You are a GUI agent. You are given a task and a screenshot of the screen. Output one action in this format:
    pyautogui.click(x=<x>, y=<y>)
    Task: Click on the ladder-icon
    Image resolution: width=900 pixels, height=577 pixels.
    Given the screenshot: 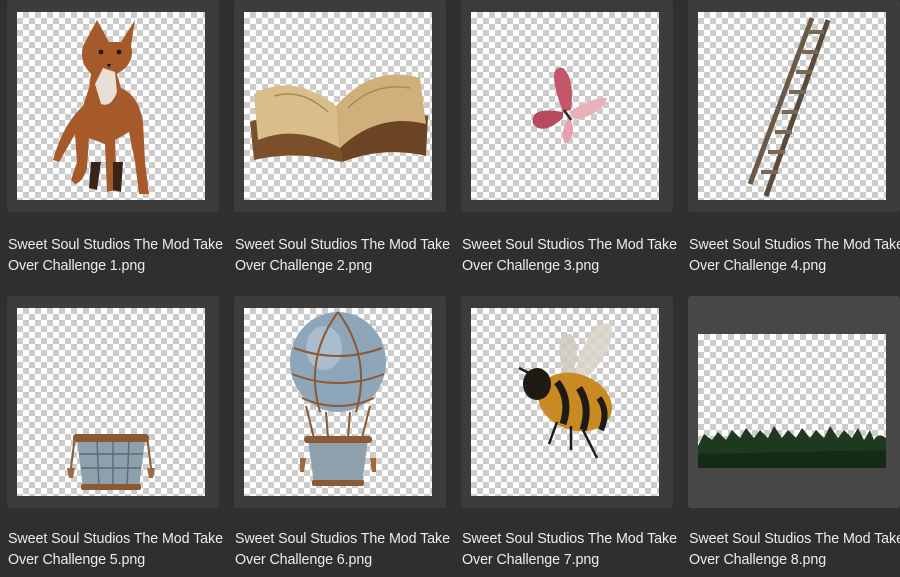 What is the action you would take?
    pyautogui.click(x=789, y=107)
    